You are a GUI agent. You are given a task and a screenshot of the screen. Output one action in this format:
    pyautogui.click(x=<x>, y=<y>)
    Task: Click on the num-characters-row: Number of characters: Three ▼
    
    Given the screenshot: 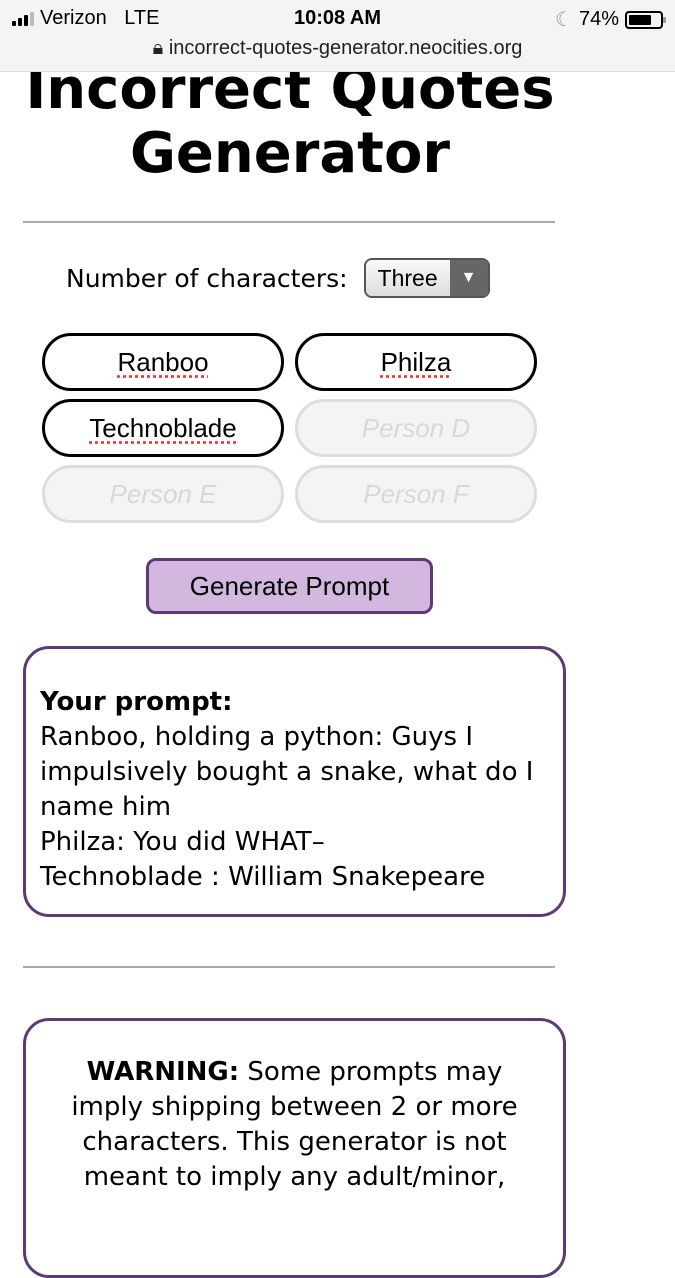 What is the action you would take?
    pyautogui.click(x=278, y=278)
    